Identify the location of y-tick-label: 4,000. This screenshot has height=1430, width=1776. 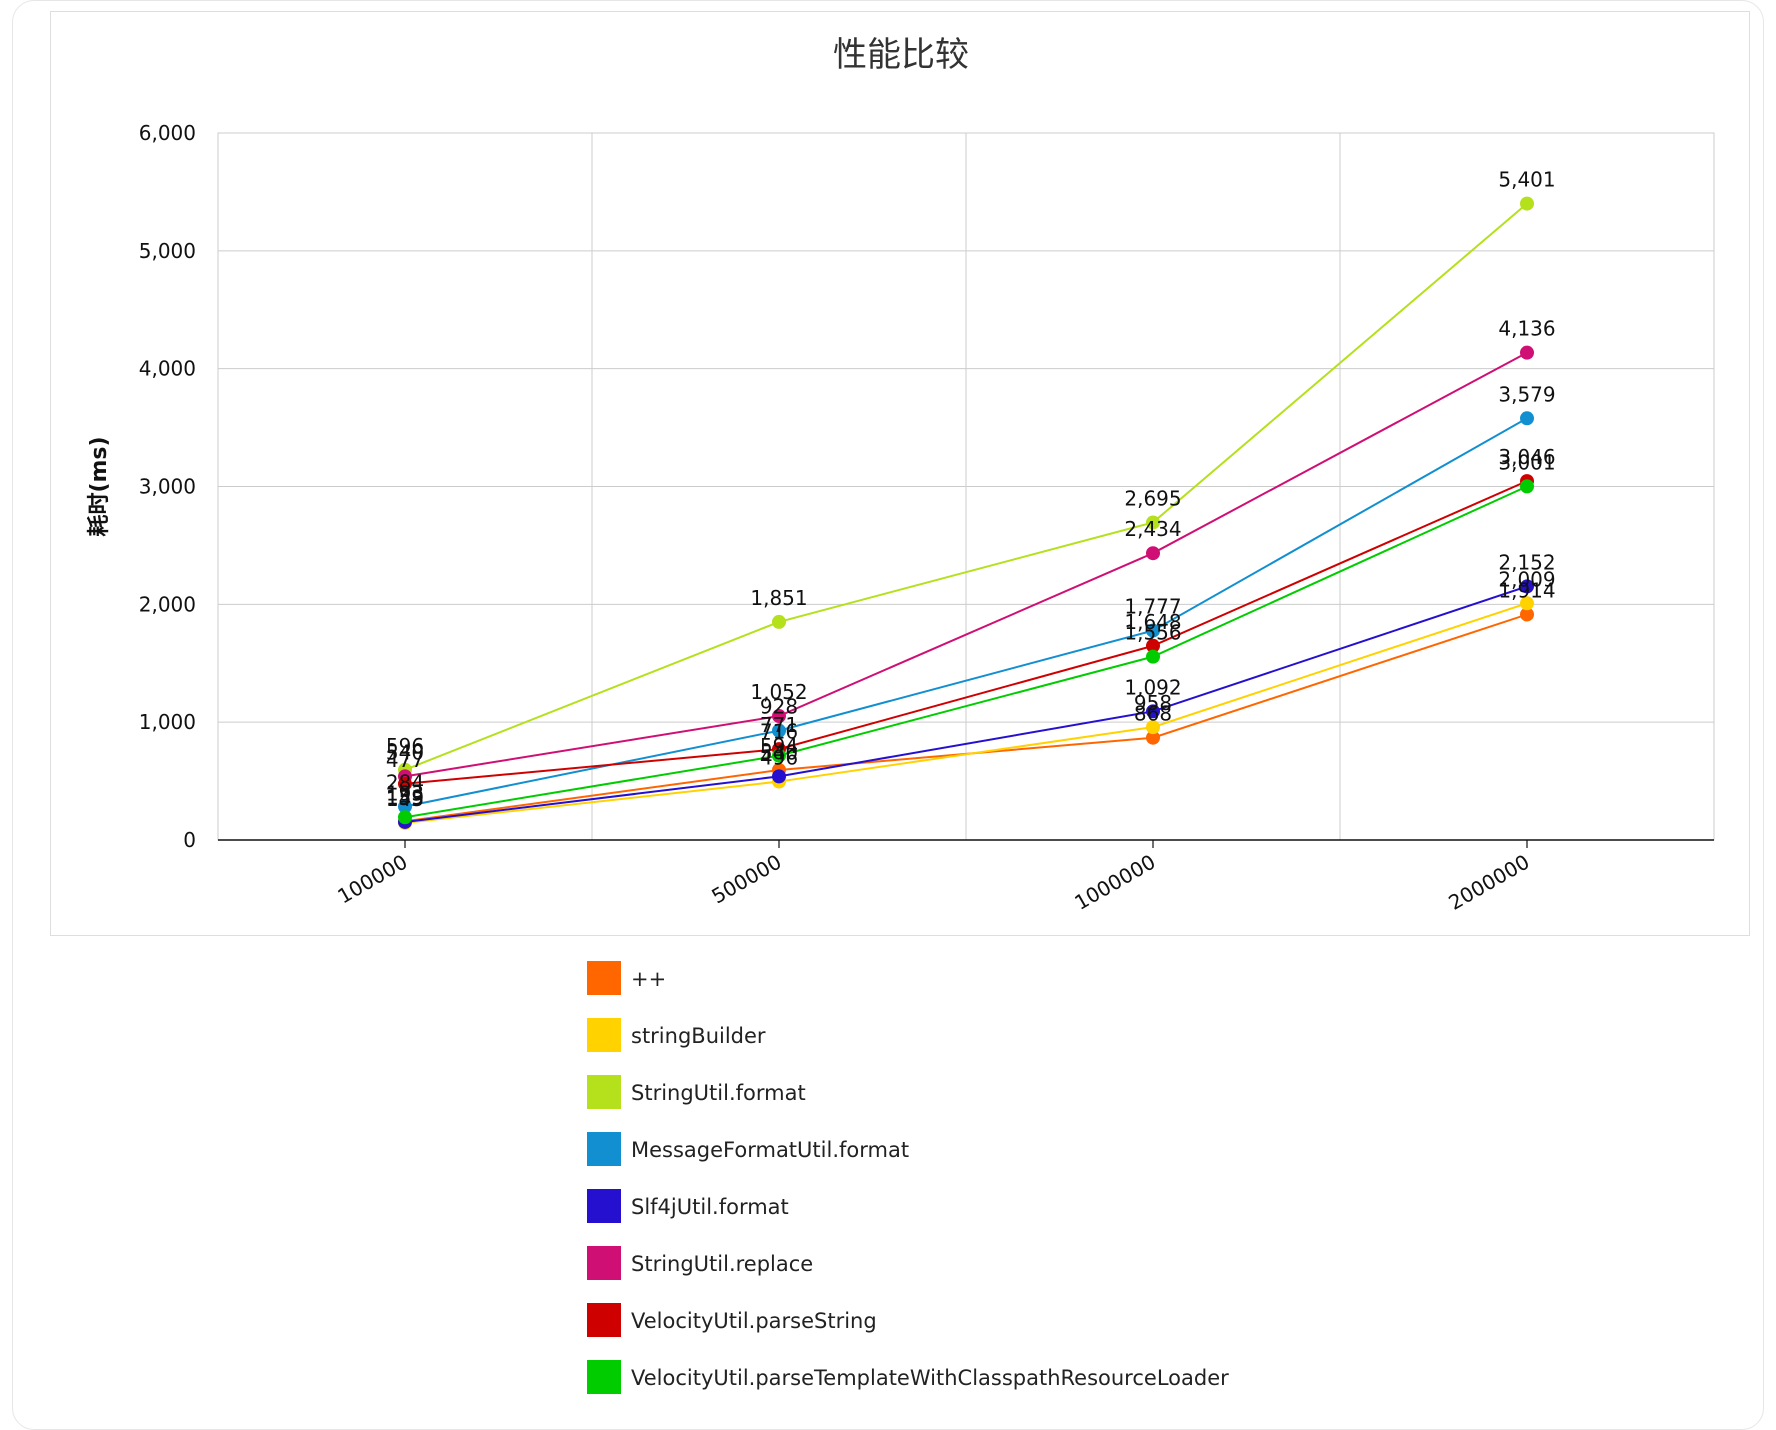
(167, 369).